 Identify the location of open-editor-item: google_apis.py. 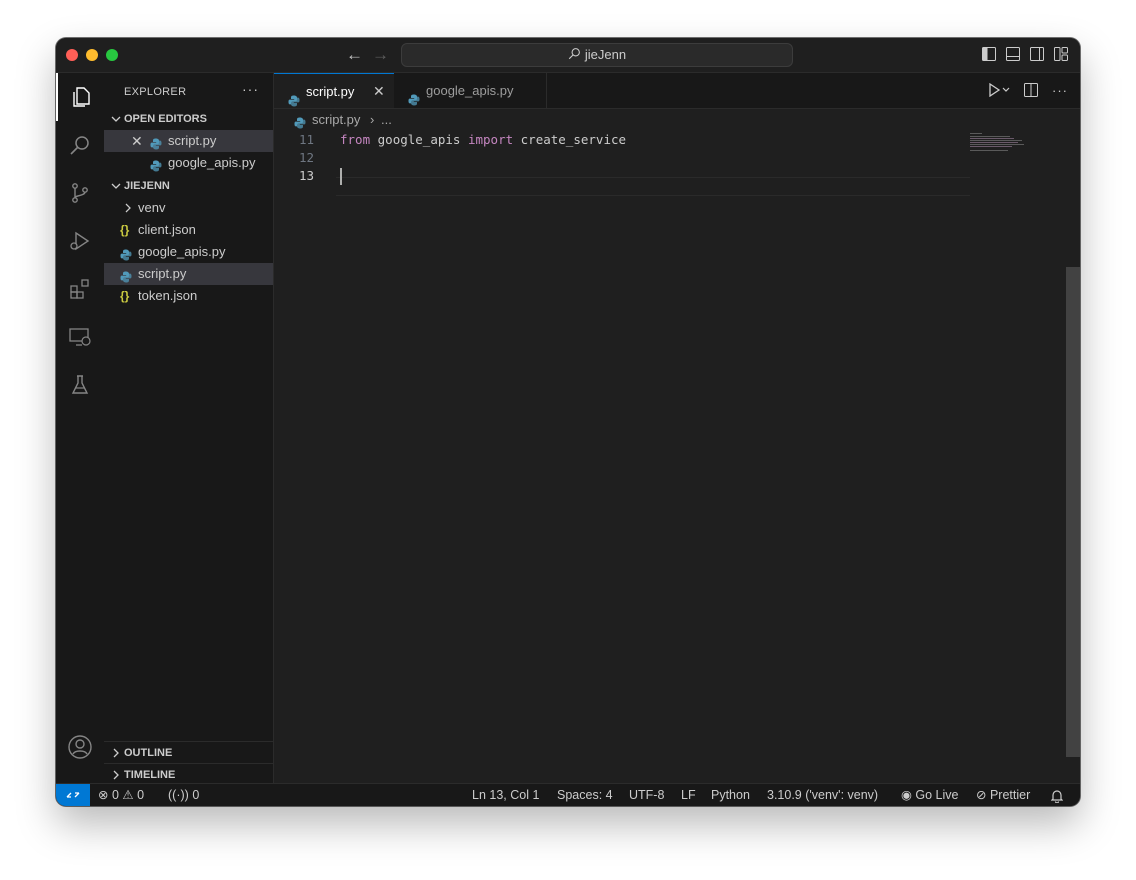
(188, 163).